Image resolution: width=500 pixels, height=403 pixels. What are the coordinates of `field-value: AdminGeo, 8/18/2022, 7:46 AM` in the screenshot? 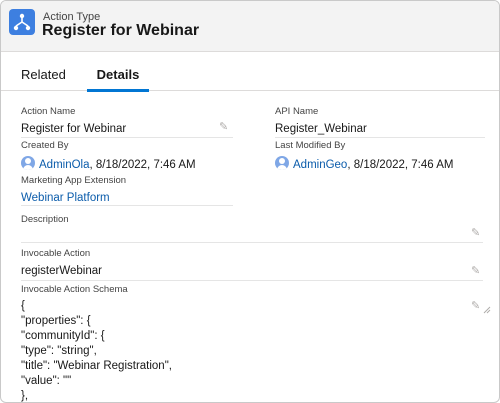 It's located at (385, 164).